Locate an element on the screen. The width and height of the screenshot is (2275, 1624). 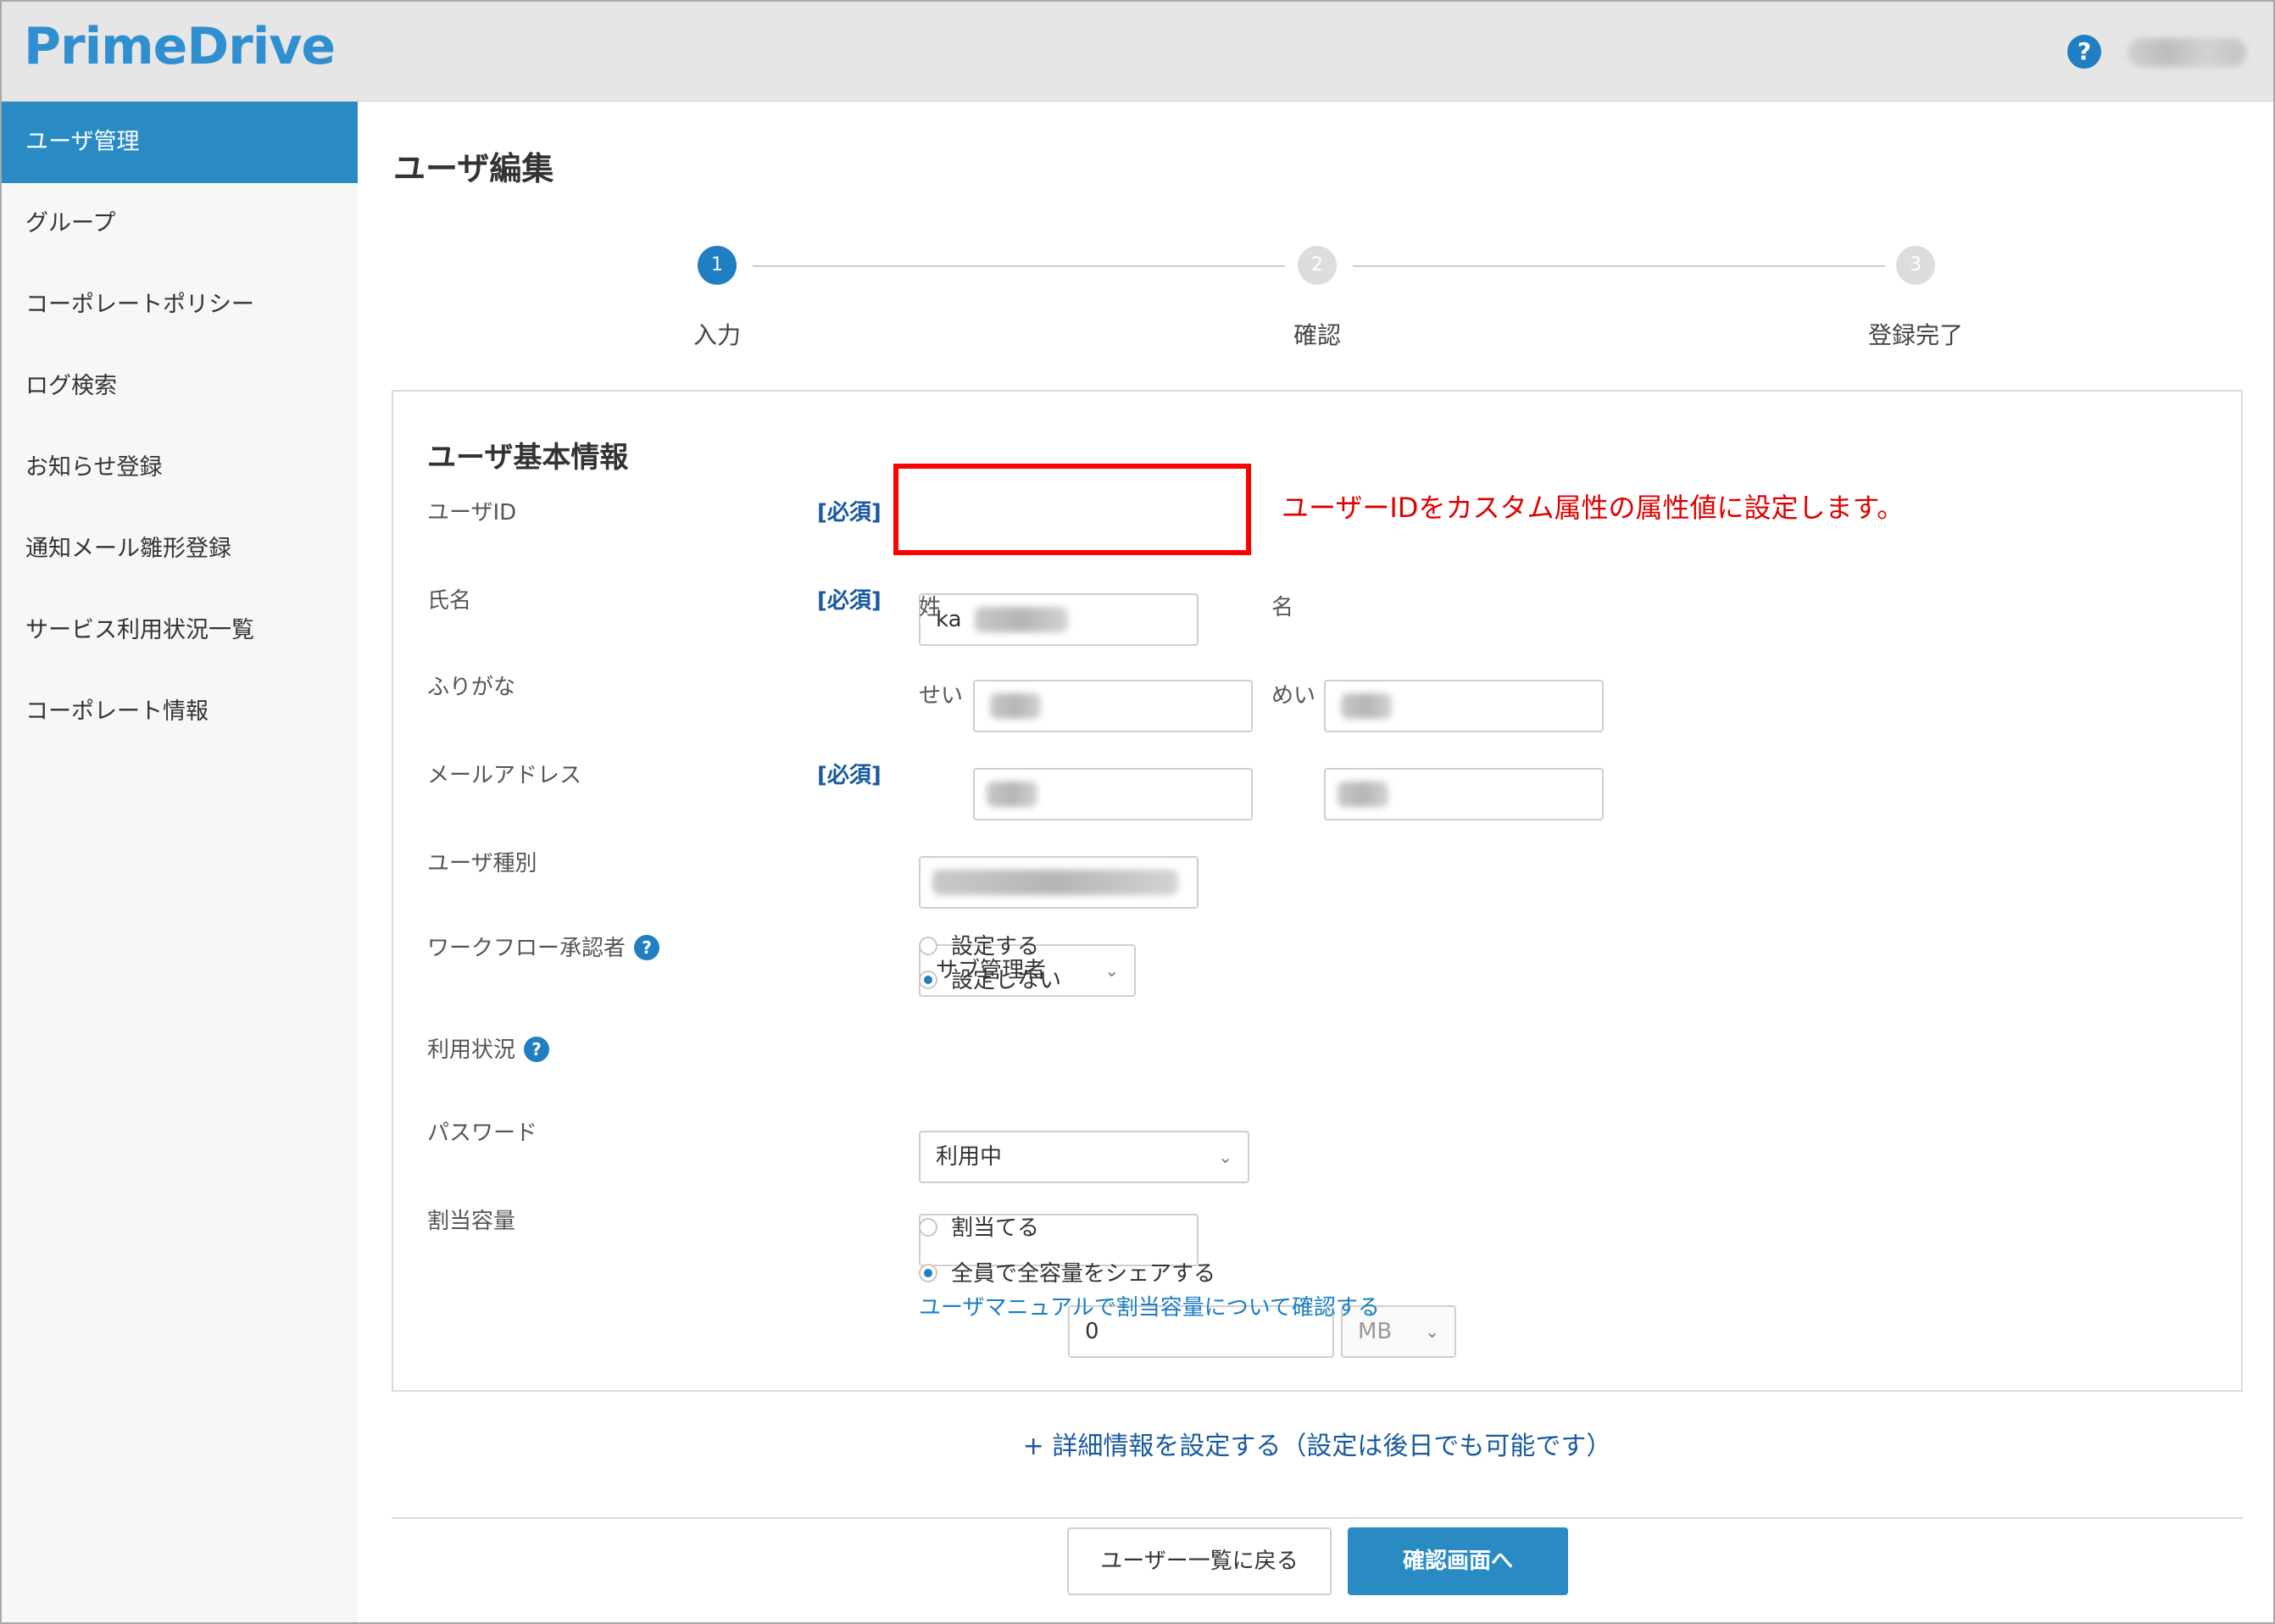
status-label-text: 利用状況 is located at coordinates (472, 1050).